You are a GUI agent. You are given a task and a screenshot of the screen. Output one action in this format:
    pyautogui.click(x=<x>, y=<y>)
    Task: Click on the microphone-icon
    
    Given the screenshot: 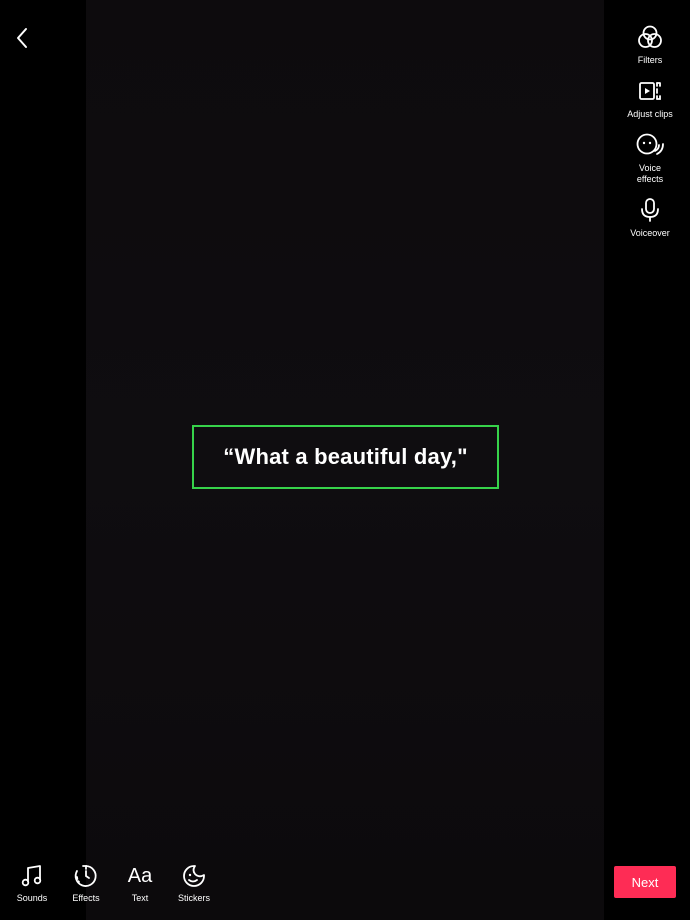 What is the action you would take?
    pyautogui.click(x=650, y=210)
    